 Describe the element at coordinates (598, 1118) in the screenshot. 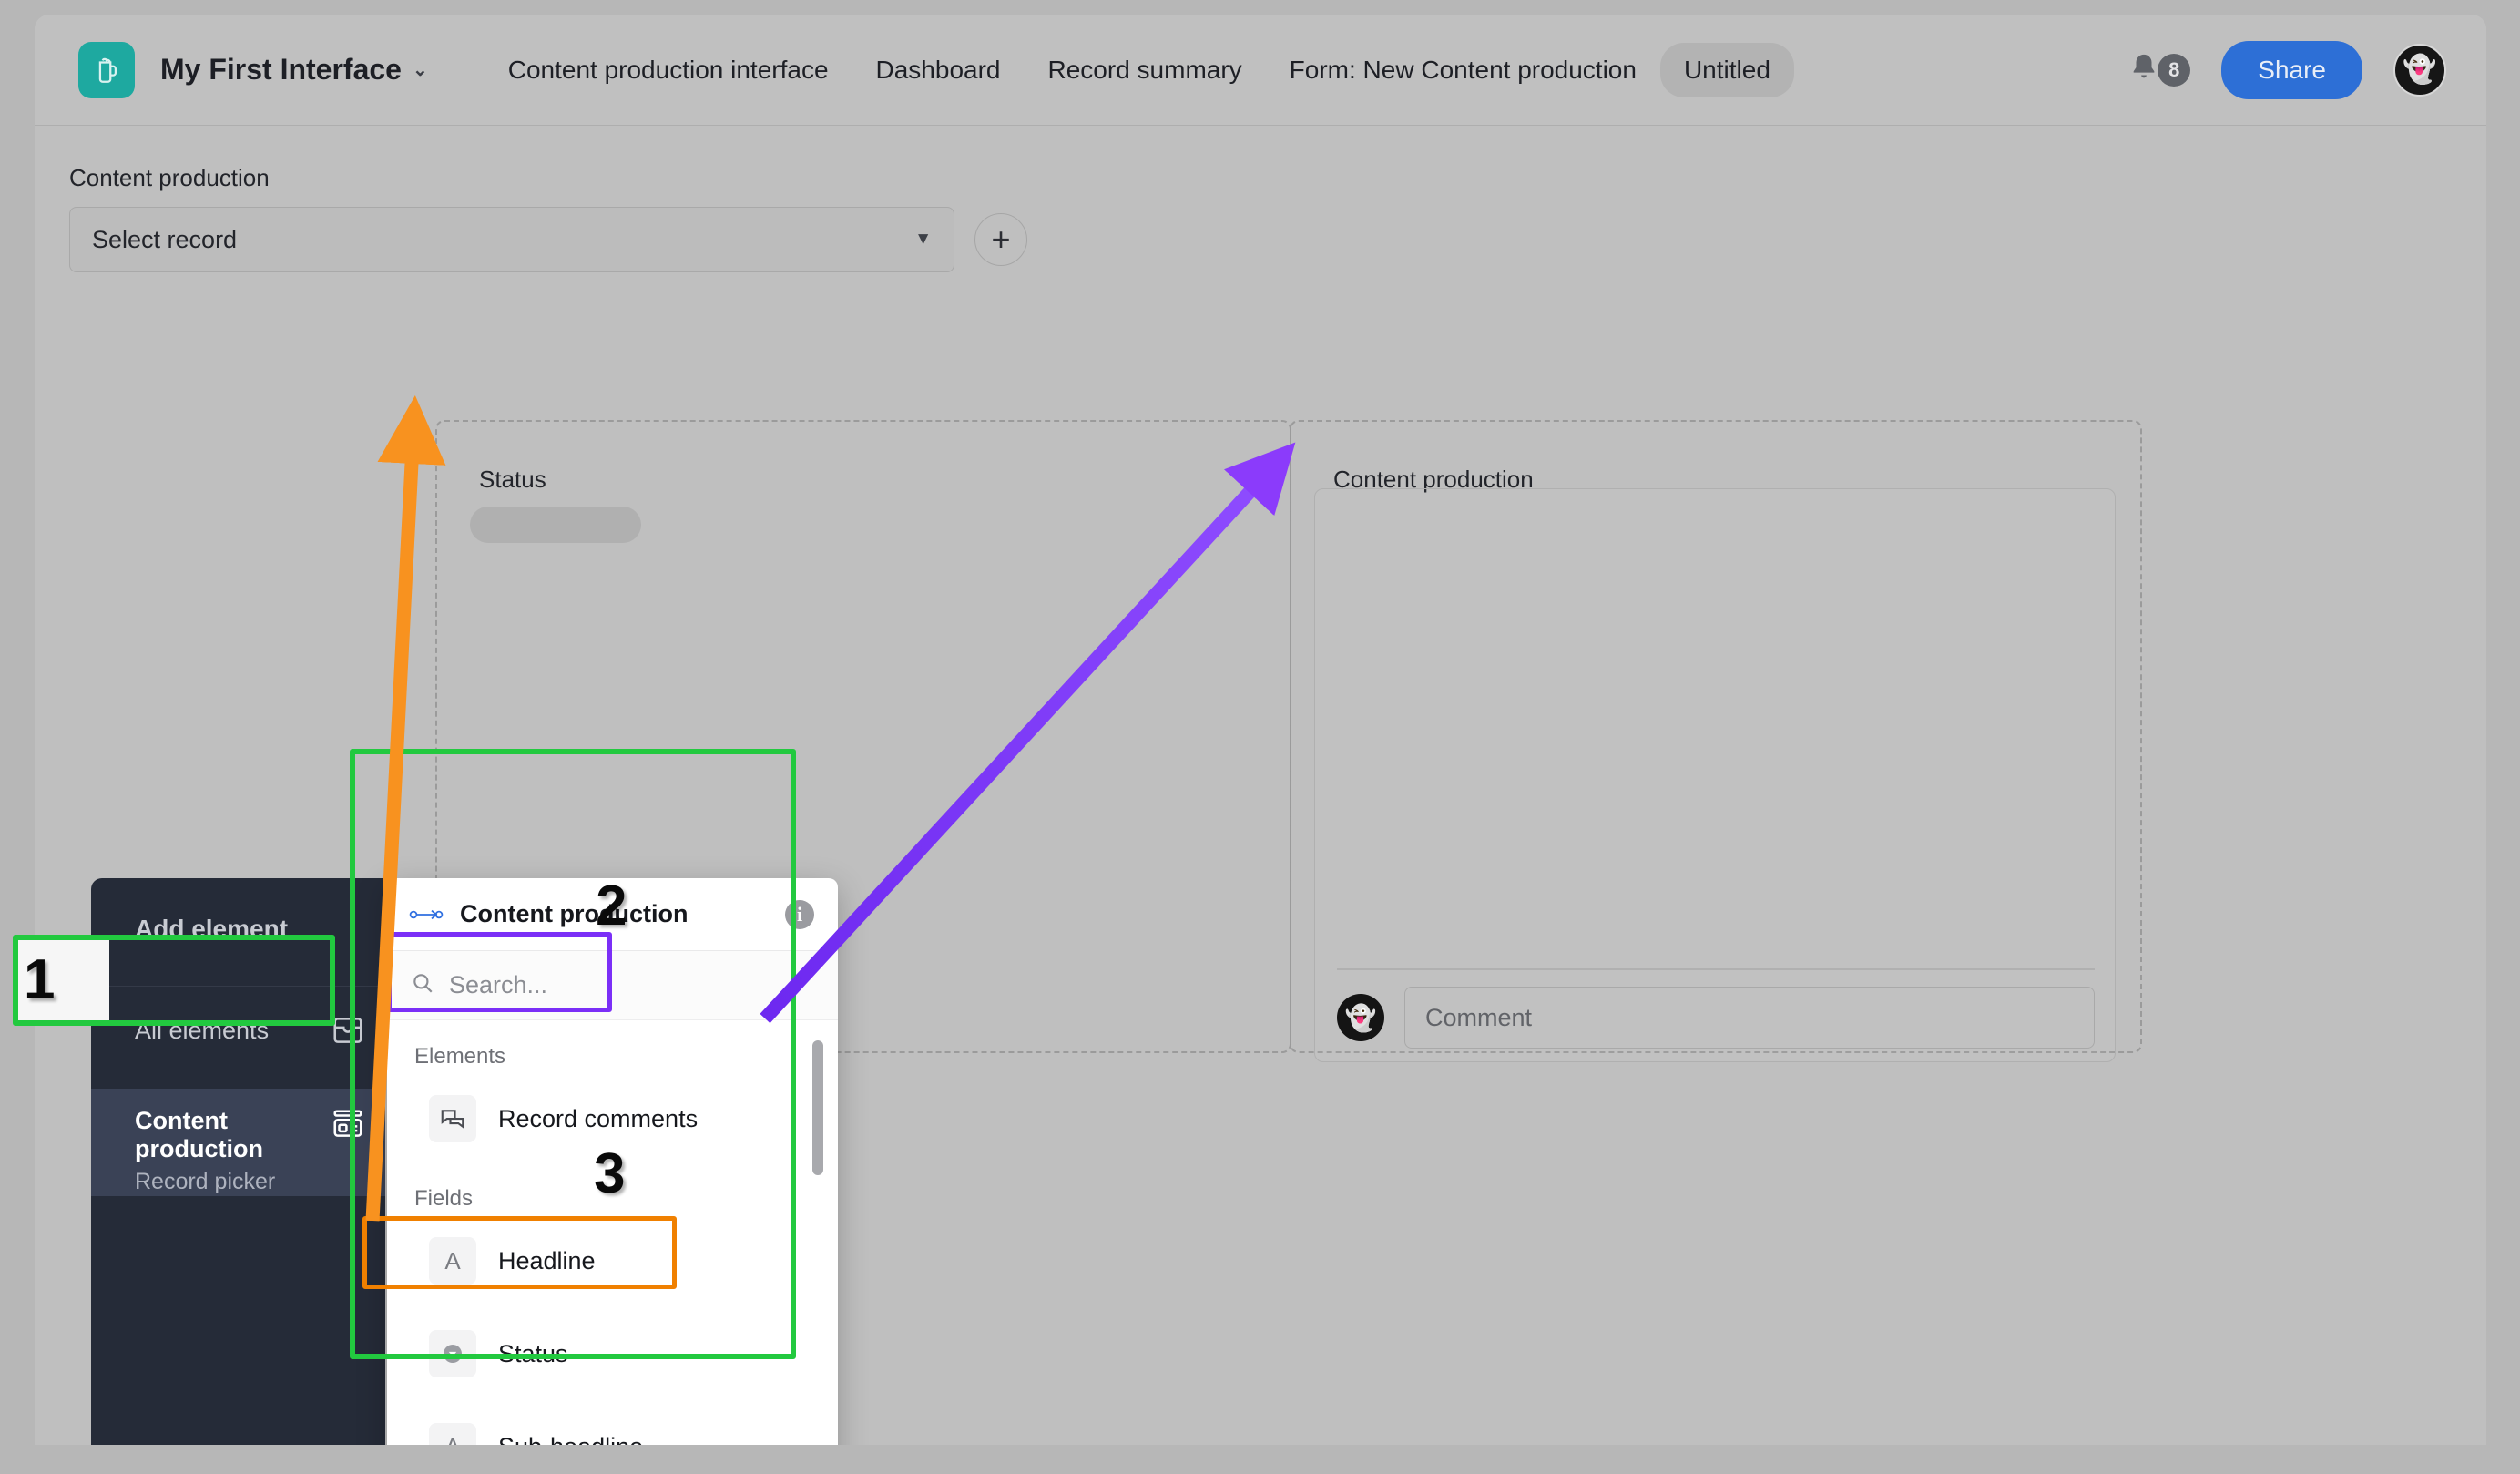

I see `list-item-label: Record comments` at that location.